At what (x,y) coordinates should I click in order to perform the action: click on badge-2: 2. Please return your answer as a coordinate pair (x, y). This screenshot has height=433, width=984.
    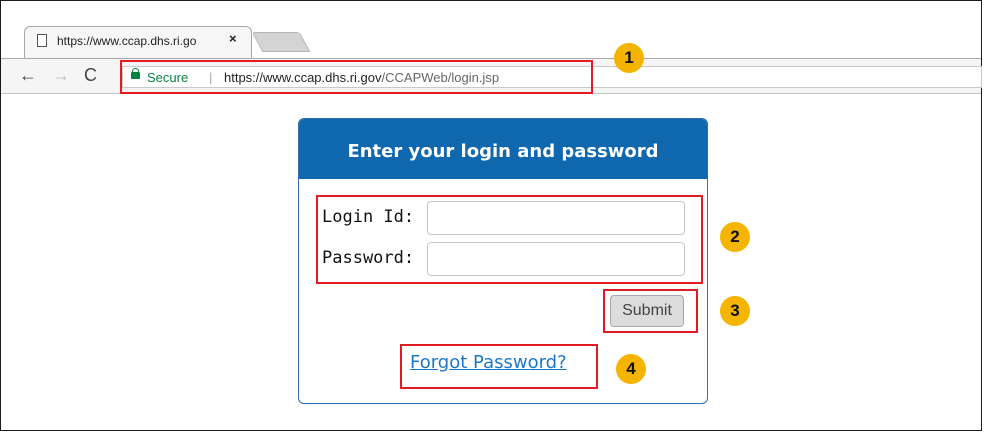
    Looking at the image, I should click on (735, 237).